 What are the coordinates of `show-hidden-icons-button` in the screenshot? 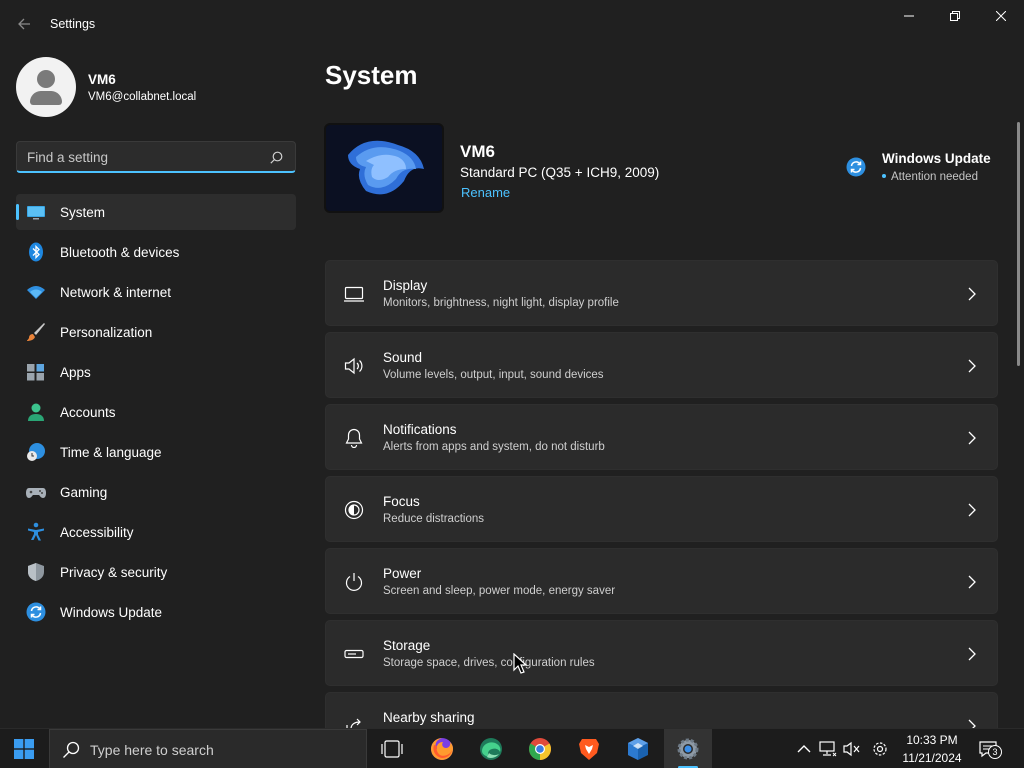 It's located at (804, 749).